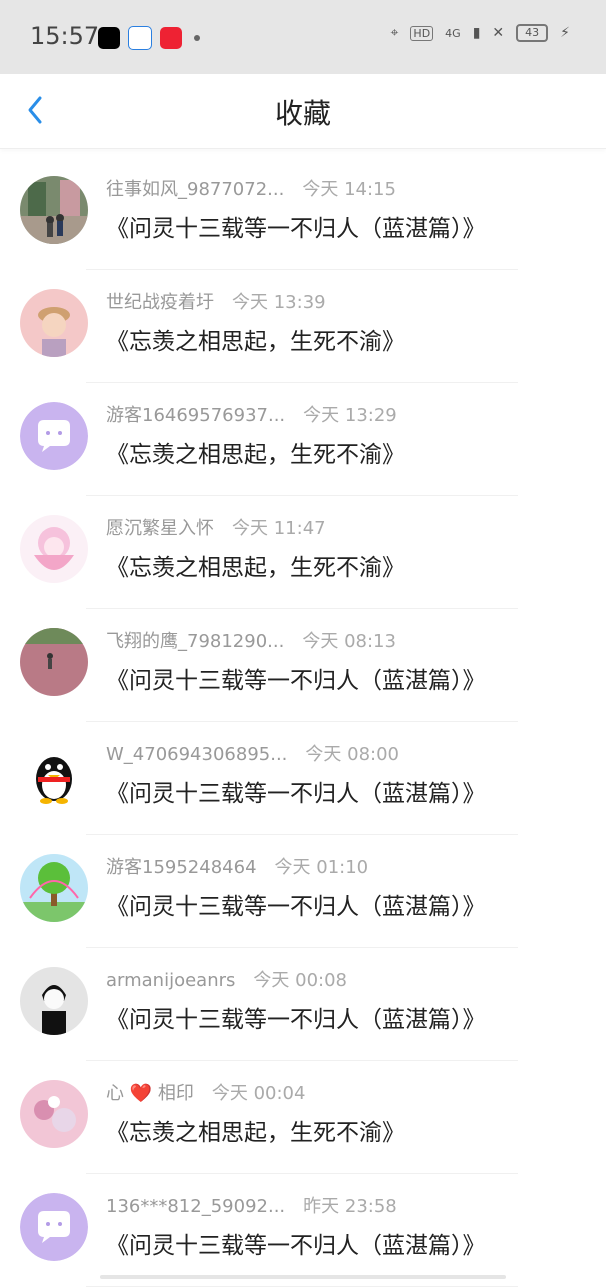 The width and height of the screenshot is (606, 1287). I want to click on username: 世纪战疫着圩, so click(160, 302).